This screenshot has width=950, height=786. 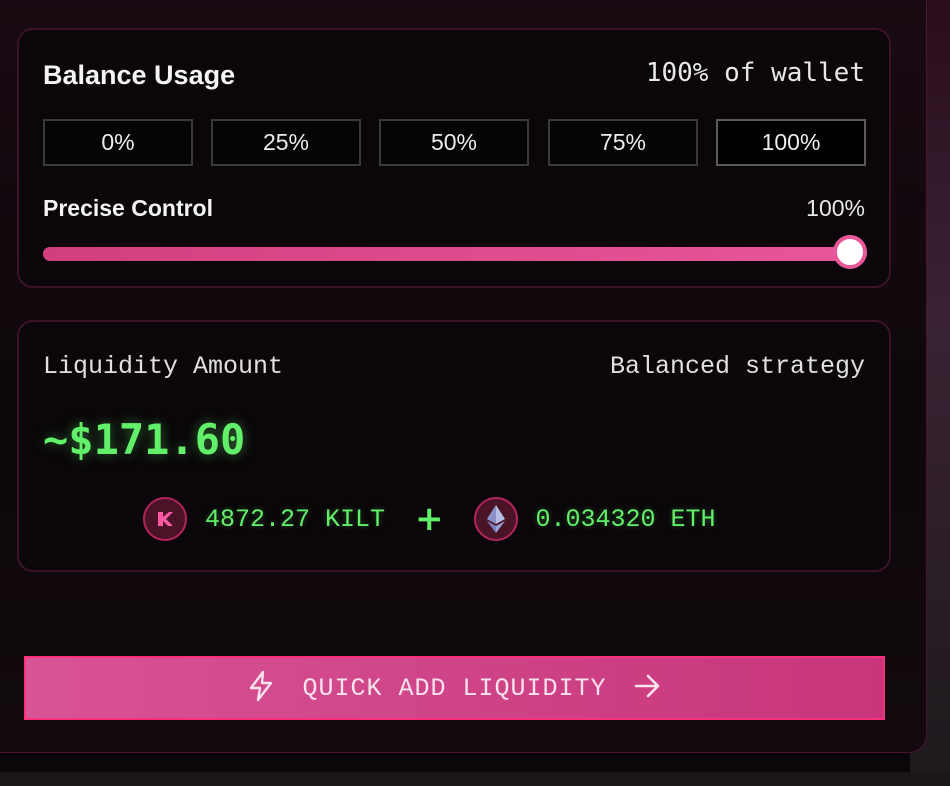 What do you see at coordinates (625, 519) in the screenshot?
I see `eth-amount: 0.034320 ETH` at bounding box center [625, 519].